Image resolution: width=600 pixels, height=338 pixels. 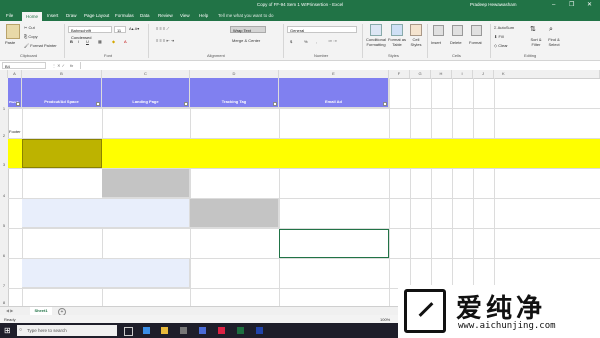 I want to click on tab-formulas: Formulas, so click(x=124, y=15).